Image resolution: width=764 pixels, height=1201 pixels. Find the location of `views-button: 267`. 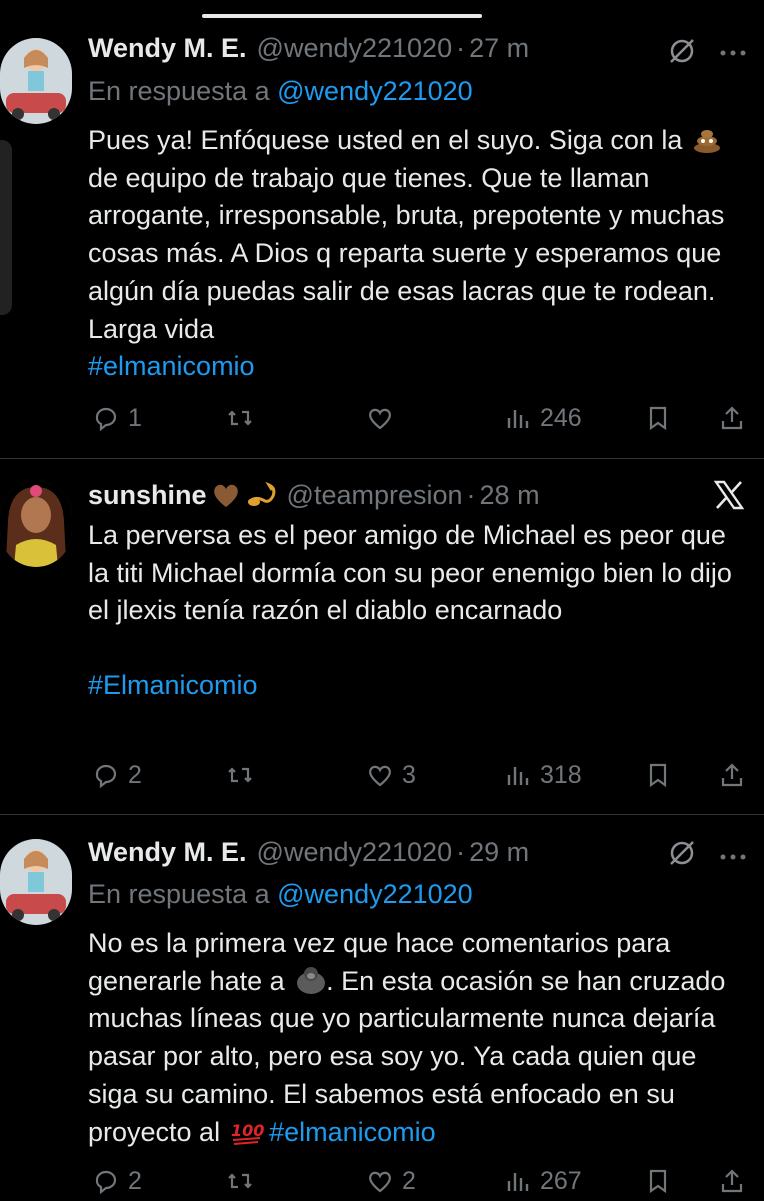

views-button: 267 is located at coordinates (543, 1181).